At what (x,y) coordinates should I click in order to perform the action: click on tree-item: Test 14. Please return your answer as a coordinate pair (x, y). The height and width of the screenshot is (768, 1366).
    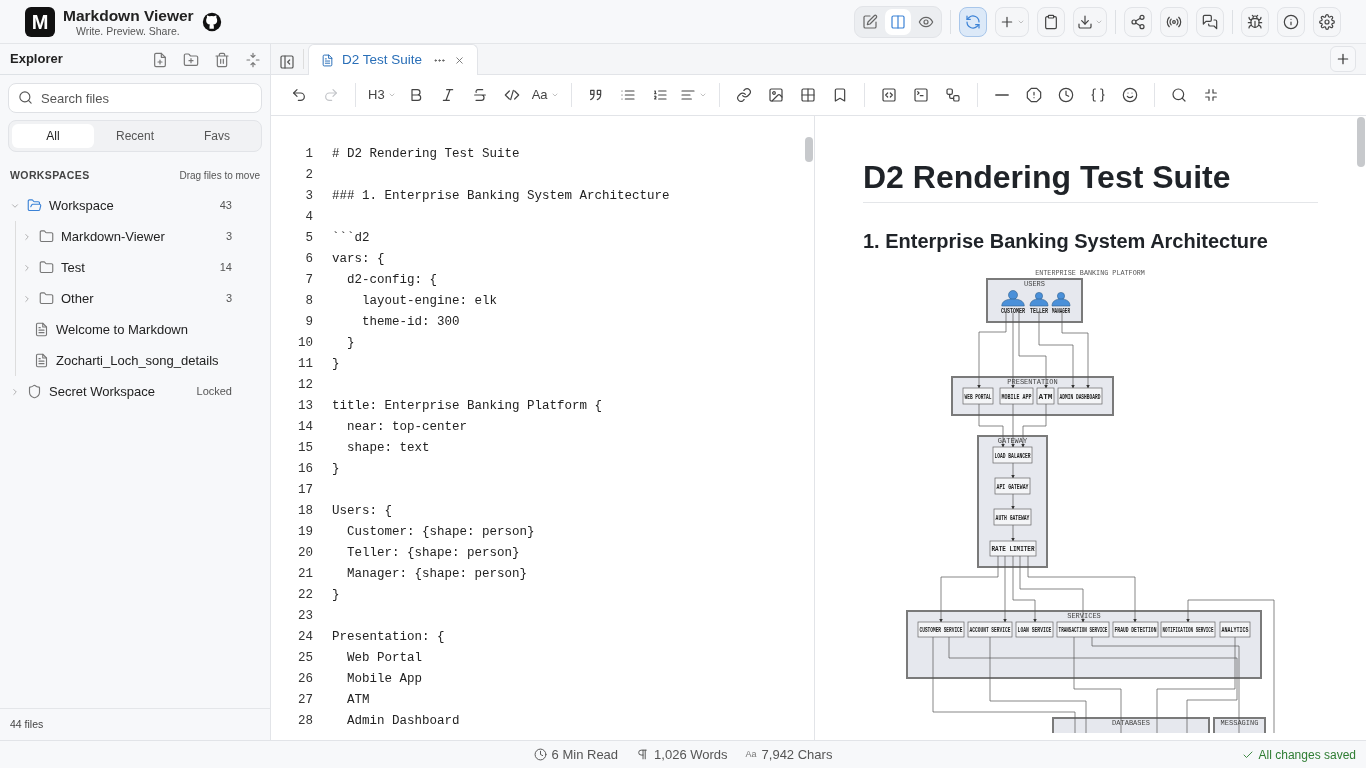
    Looking at the image, I should click on (143, 267).